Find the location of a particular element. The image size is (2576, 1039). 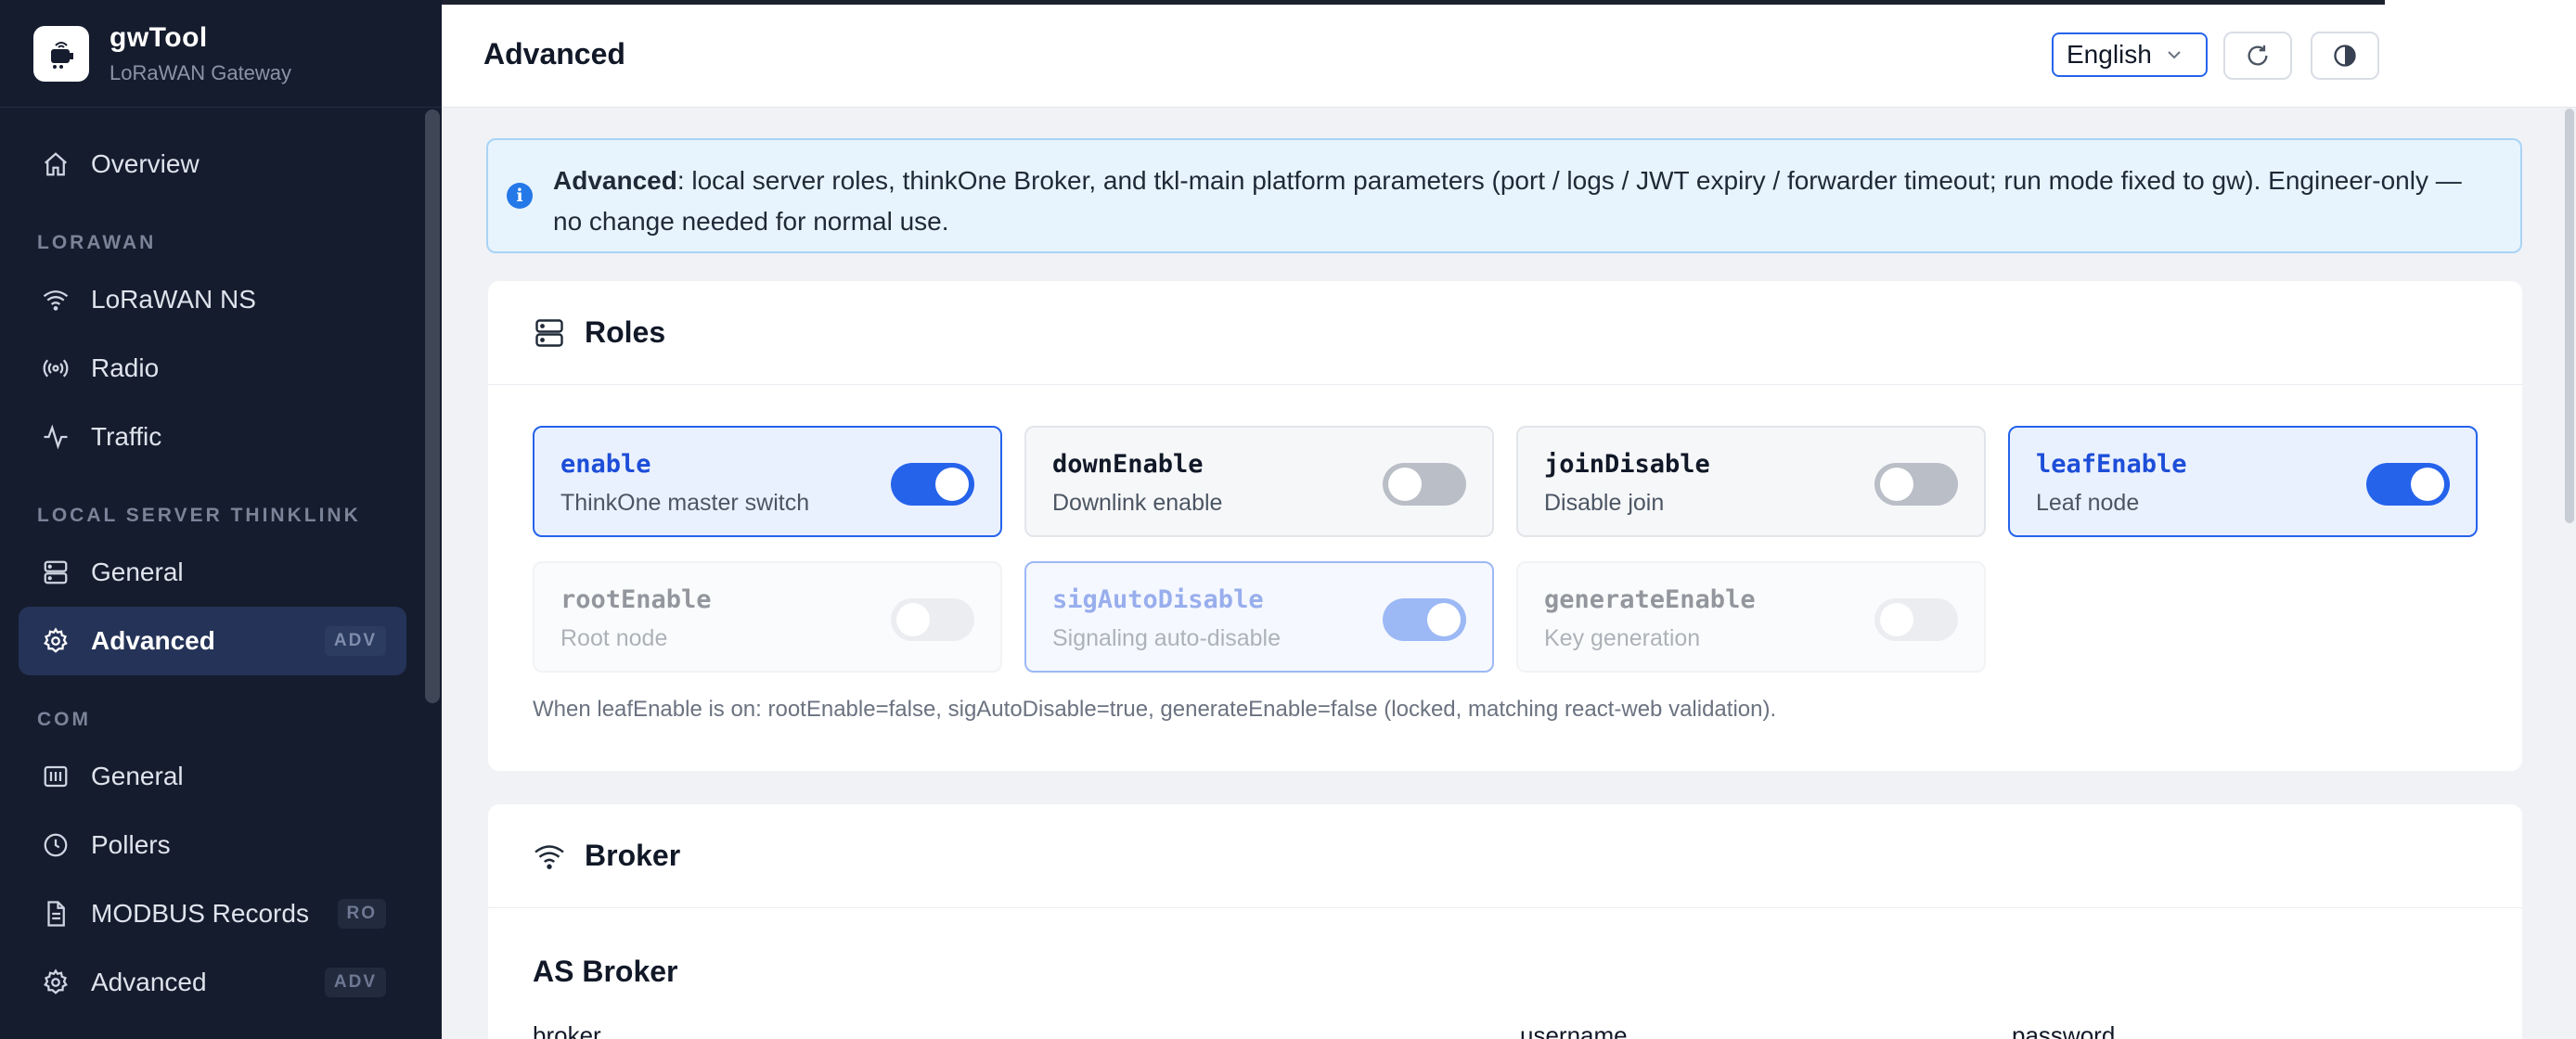

loading-bar is located at coordinates (1413, 2).